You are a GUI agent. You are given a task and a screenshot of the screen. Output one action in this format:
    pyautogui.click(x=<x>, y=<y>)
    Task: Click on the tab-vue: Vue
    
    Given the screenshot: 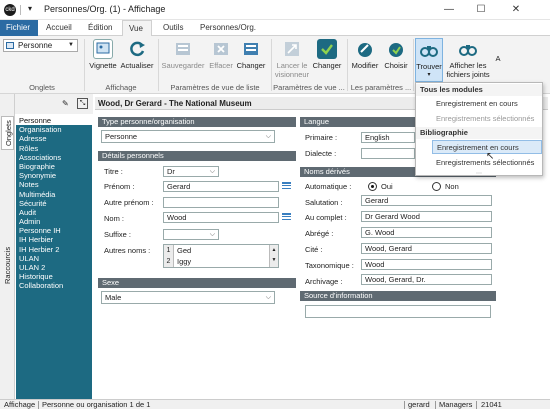 What is the action you would take?
    pyautogui.click(x=137, y=28)
    